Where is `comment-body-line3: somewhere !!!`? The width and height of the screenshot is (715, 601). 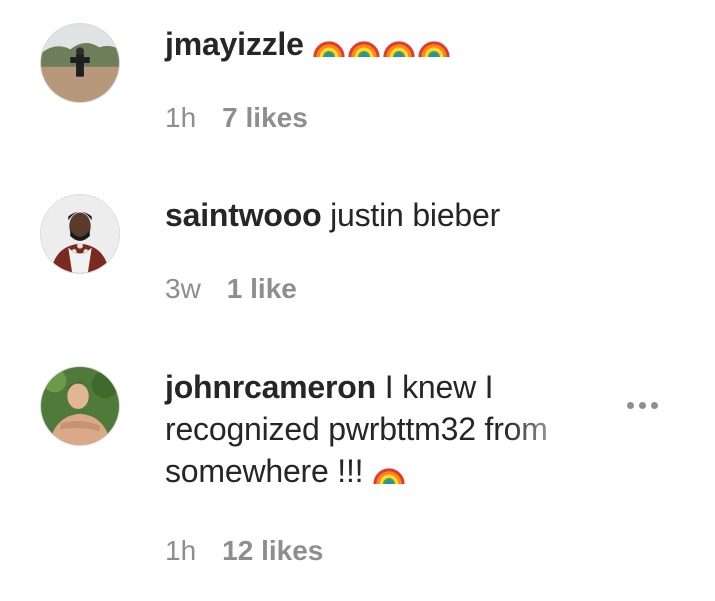
comment-body-line3: somewhere !!! is located at coordinates (264, 471).